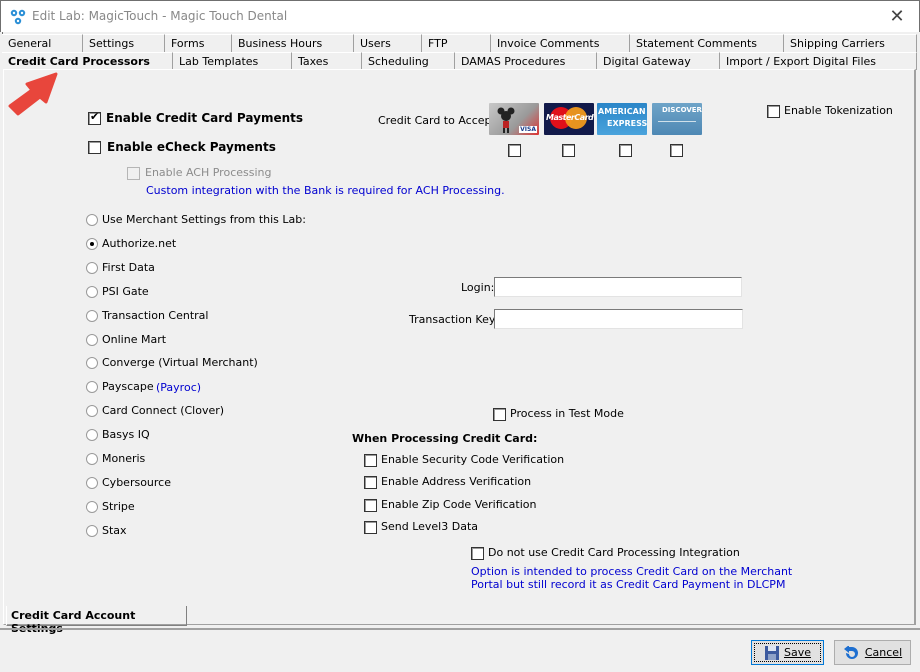 Image resolution: width=920 pixels, height=672 pixels. What do you see at coordinates (460, 650) in the screenshot?
I see `footer-bar: Save Cancel` at bounding box center [460, 650].